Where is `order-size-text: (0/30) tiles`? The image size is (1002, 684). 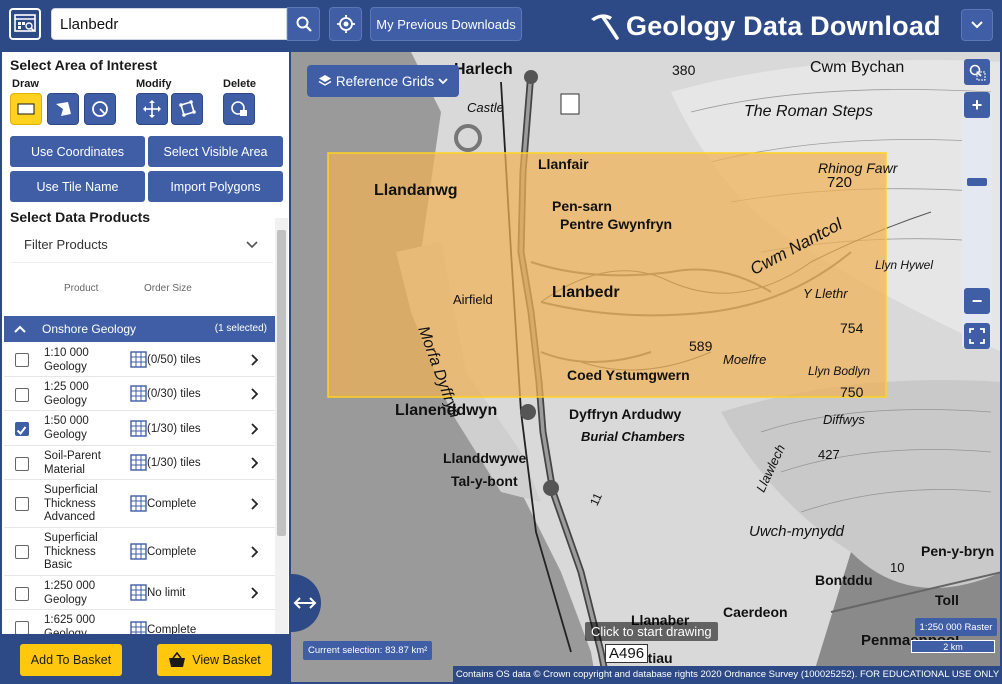 order-size-text: (0/30) tiles is located at coordinates (174, 393).